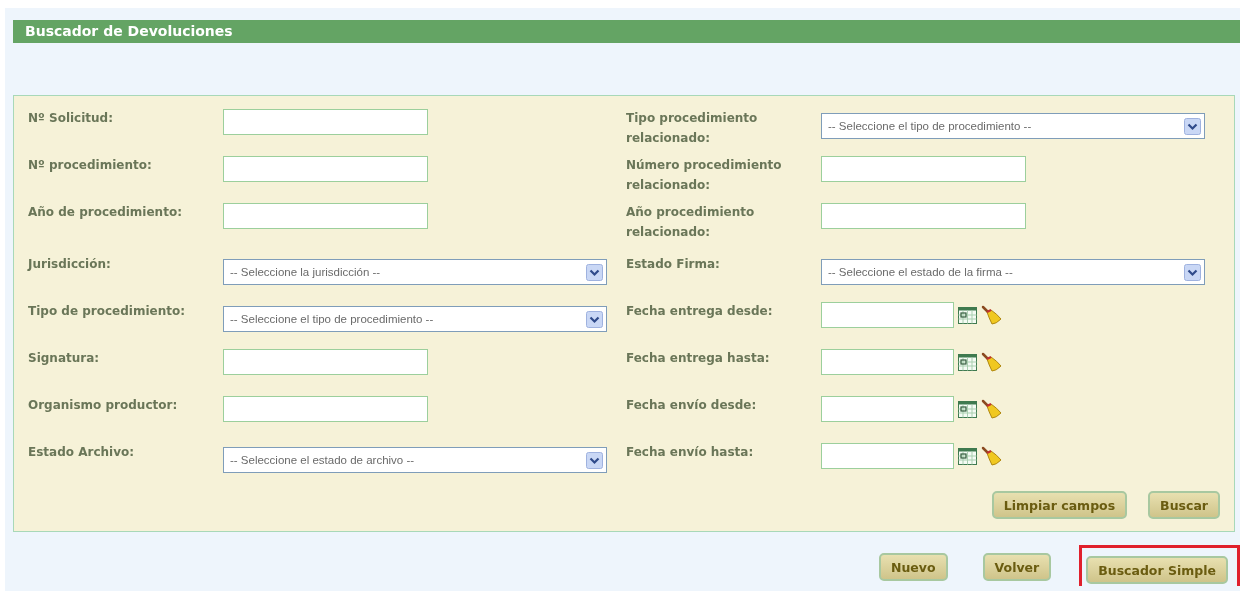  I want to click on field-label: Año procedimiento relacionado:, so click(691, 222).